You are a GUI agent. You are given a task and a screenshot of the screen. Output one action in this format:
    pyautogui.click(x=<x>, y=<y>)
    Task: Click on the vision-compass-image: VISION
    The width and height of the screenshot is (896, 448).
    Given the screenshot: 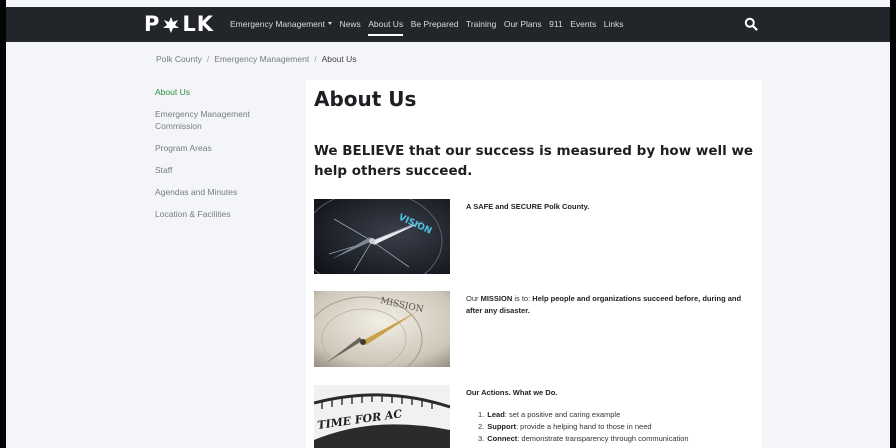 What is the action you would take?
    pyautogui.click(x=382, y=236)
    